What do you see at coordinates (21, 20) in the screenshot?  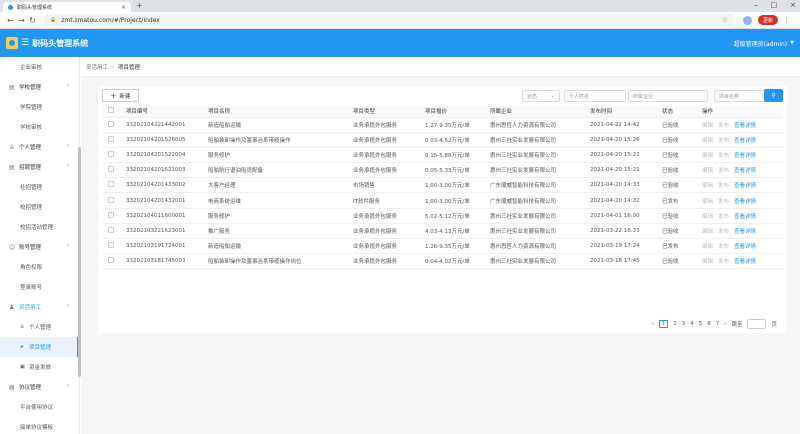 I see `forward-icon: →` at bounding box center [21, 20].